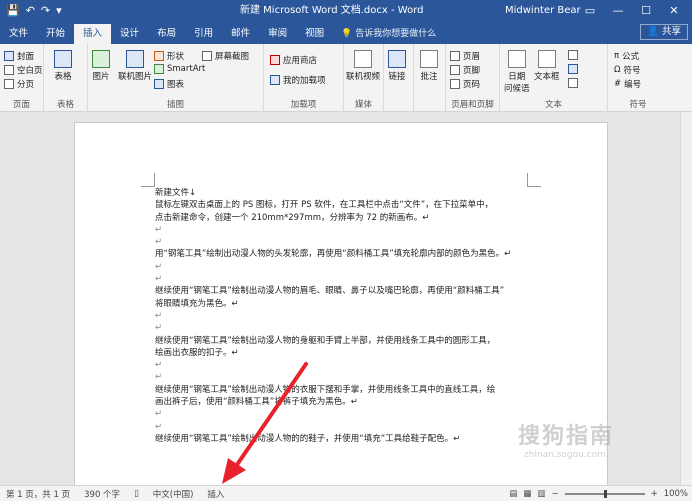  Describe the element at coordinates (101, 77) in the screenshot. I see `pictures-label: 图片` at that location.